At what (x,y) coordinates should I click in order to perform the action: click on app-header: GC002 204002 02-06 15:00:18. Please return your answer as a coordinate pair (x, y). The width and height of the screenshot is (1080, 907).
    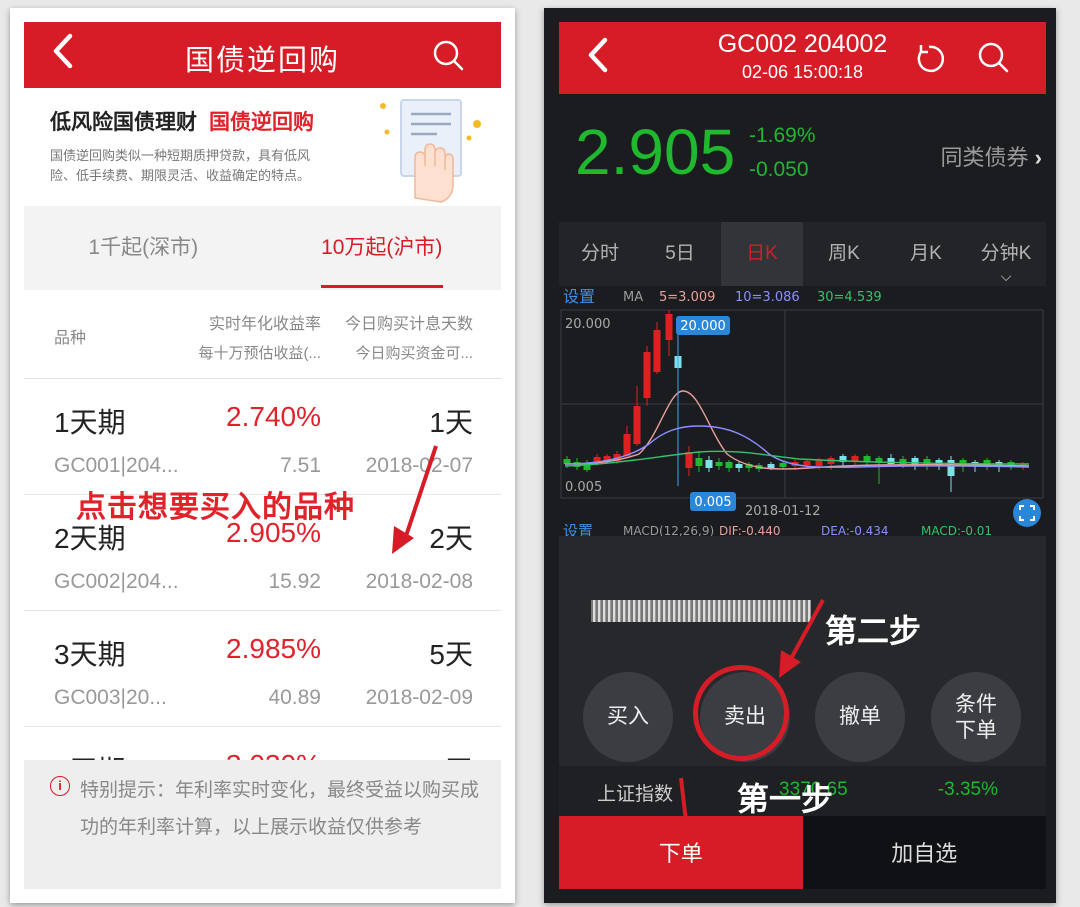
    Looking at the image, I should click on (802, 58).